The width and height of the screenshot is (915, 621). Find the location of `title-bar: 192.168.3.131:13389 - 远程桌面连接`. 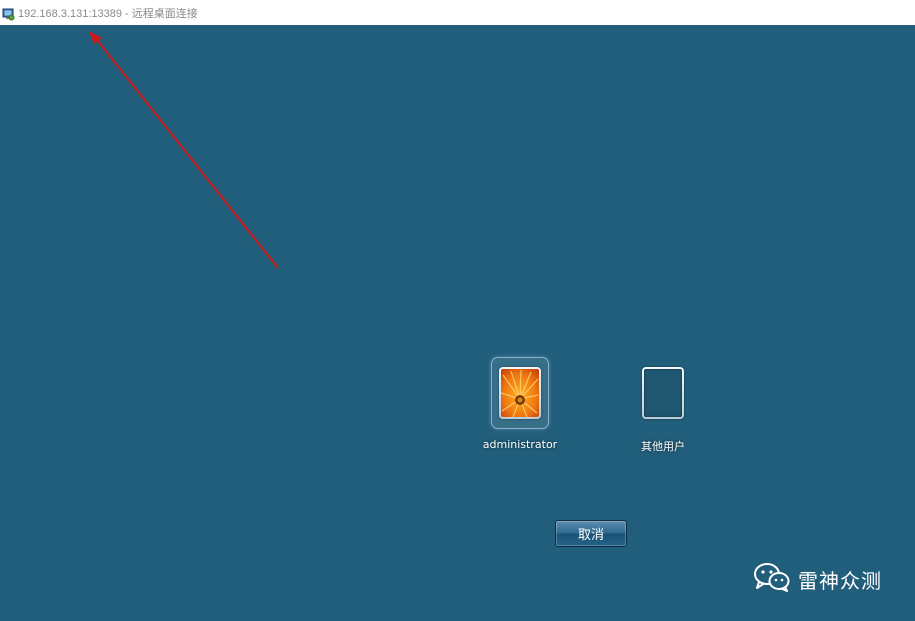

title-bar: 192.168.3.131:13389 - 远程桌面连接 is located at coordinates (457, 12).